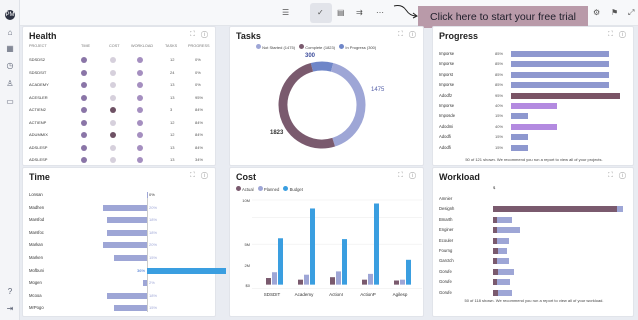  Describe the element at coordinates (122, 207) in the screenshot. I see `list-item: Madhen 20%` at that location.